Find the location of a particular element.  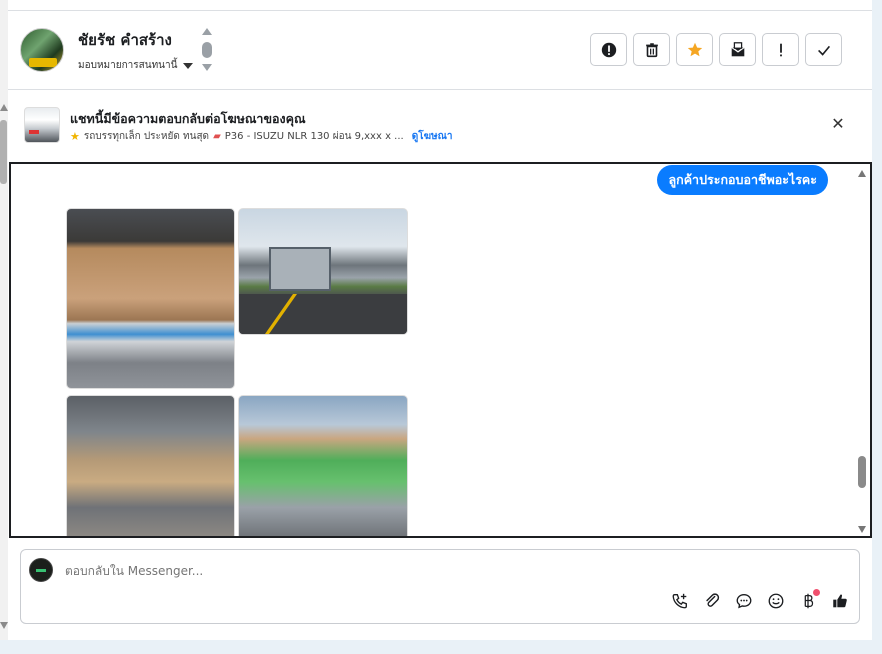

delete-button is located at coordinates (651, 49).